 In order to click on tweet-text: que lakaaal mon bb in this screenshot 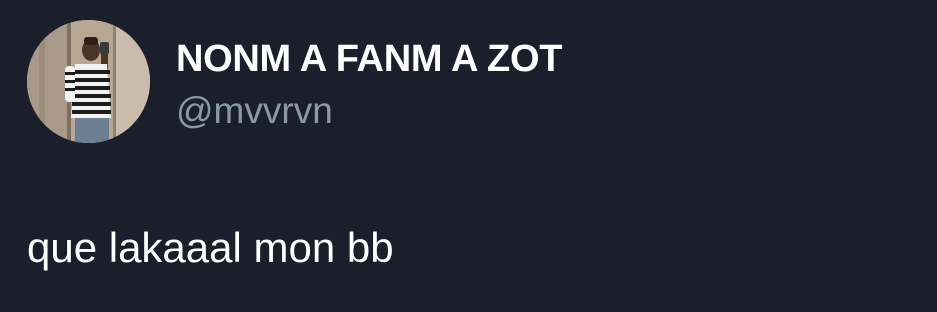, I will do `click(210, 247)`.